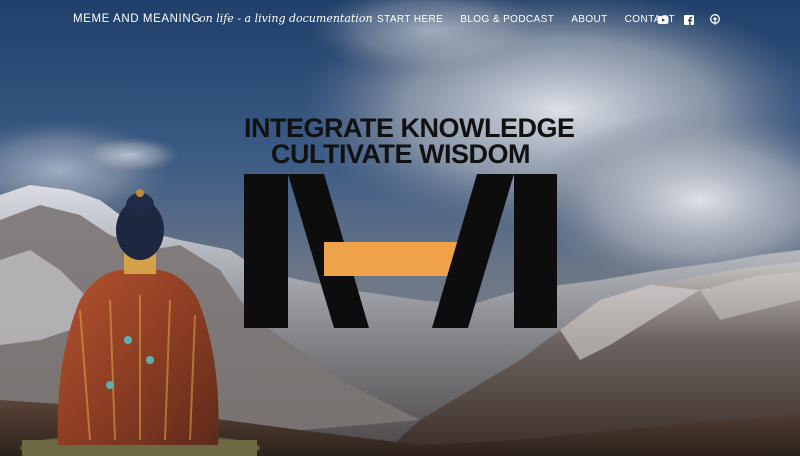  What do you see at coordinates (137, 19) in the screenshot?
I see `site-title: MEME AND MEANING` at bounding box center [137, 19].